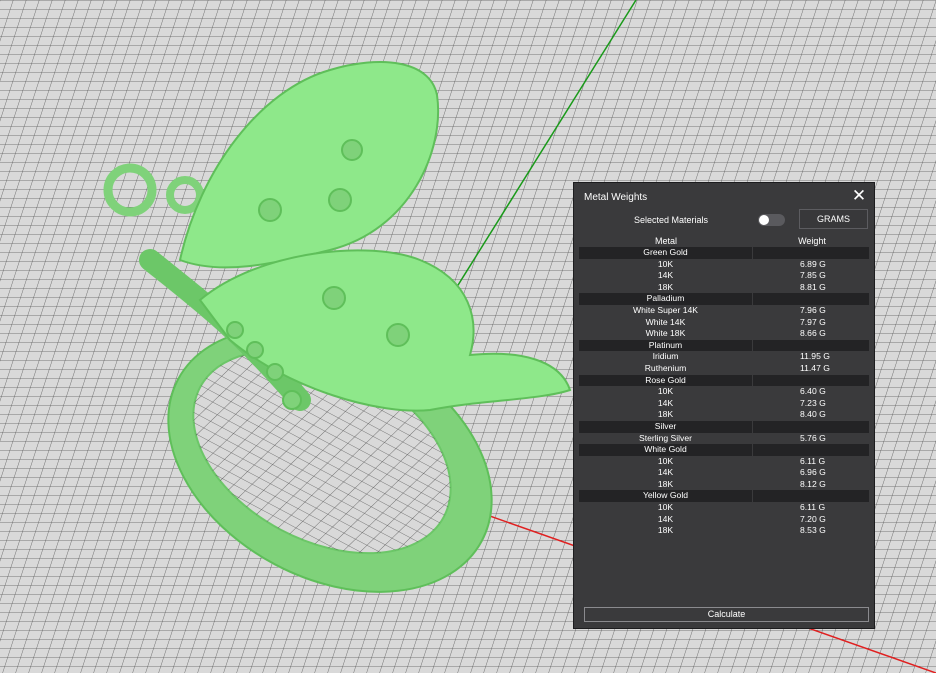  Describe the element at coordinates (815, 367) in the screenshot. I see `metal-weight: 11.47 G` at that location.